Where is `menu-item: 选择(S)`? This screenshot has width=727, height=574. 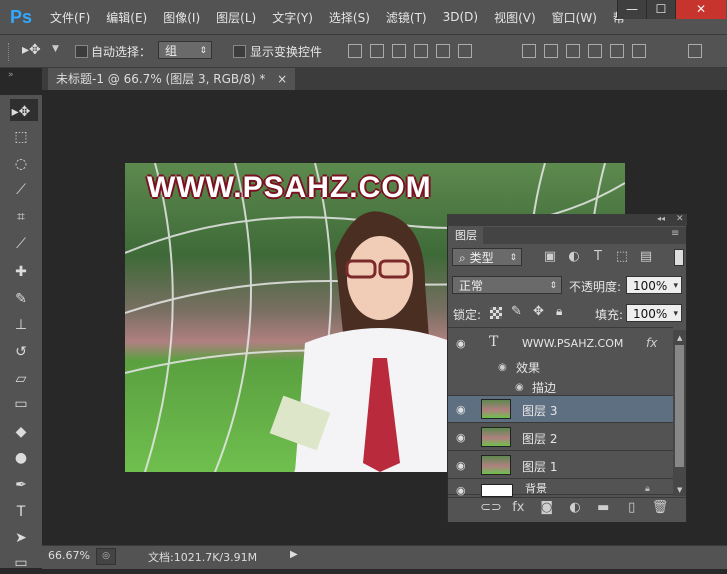
menu-item: 选择(S) is located at coordinates (349, 17).